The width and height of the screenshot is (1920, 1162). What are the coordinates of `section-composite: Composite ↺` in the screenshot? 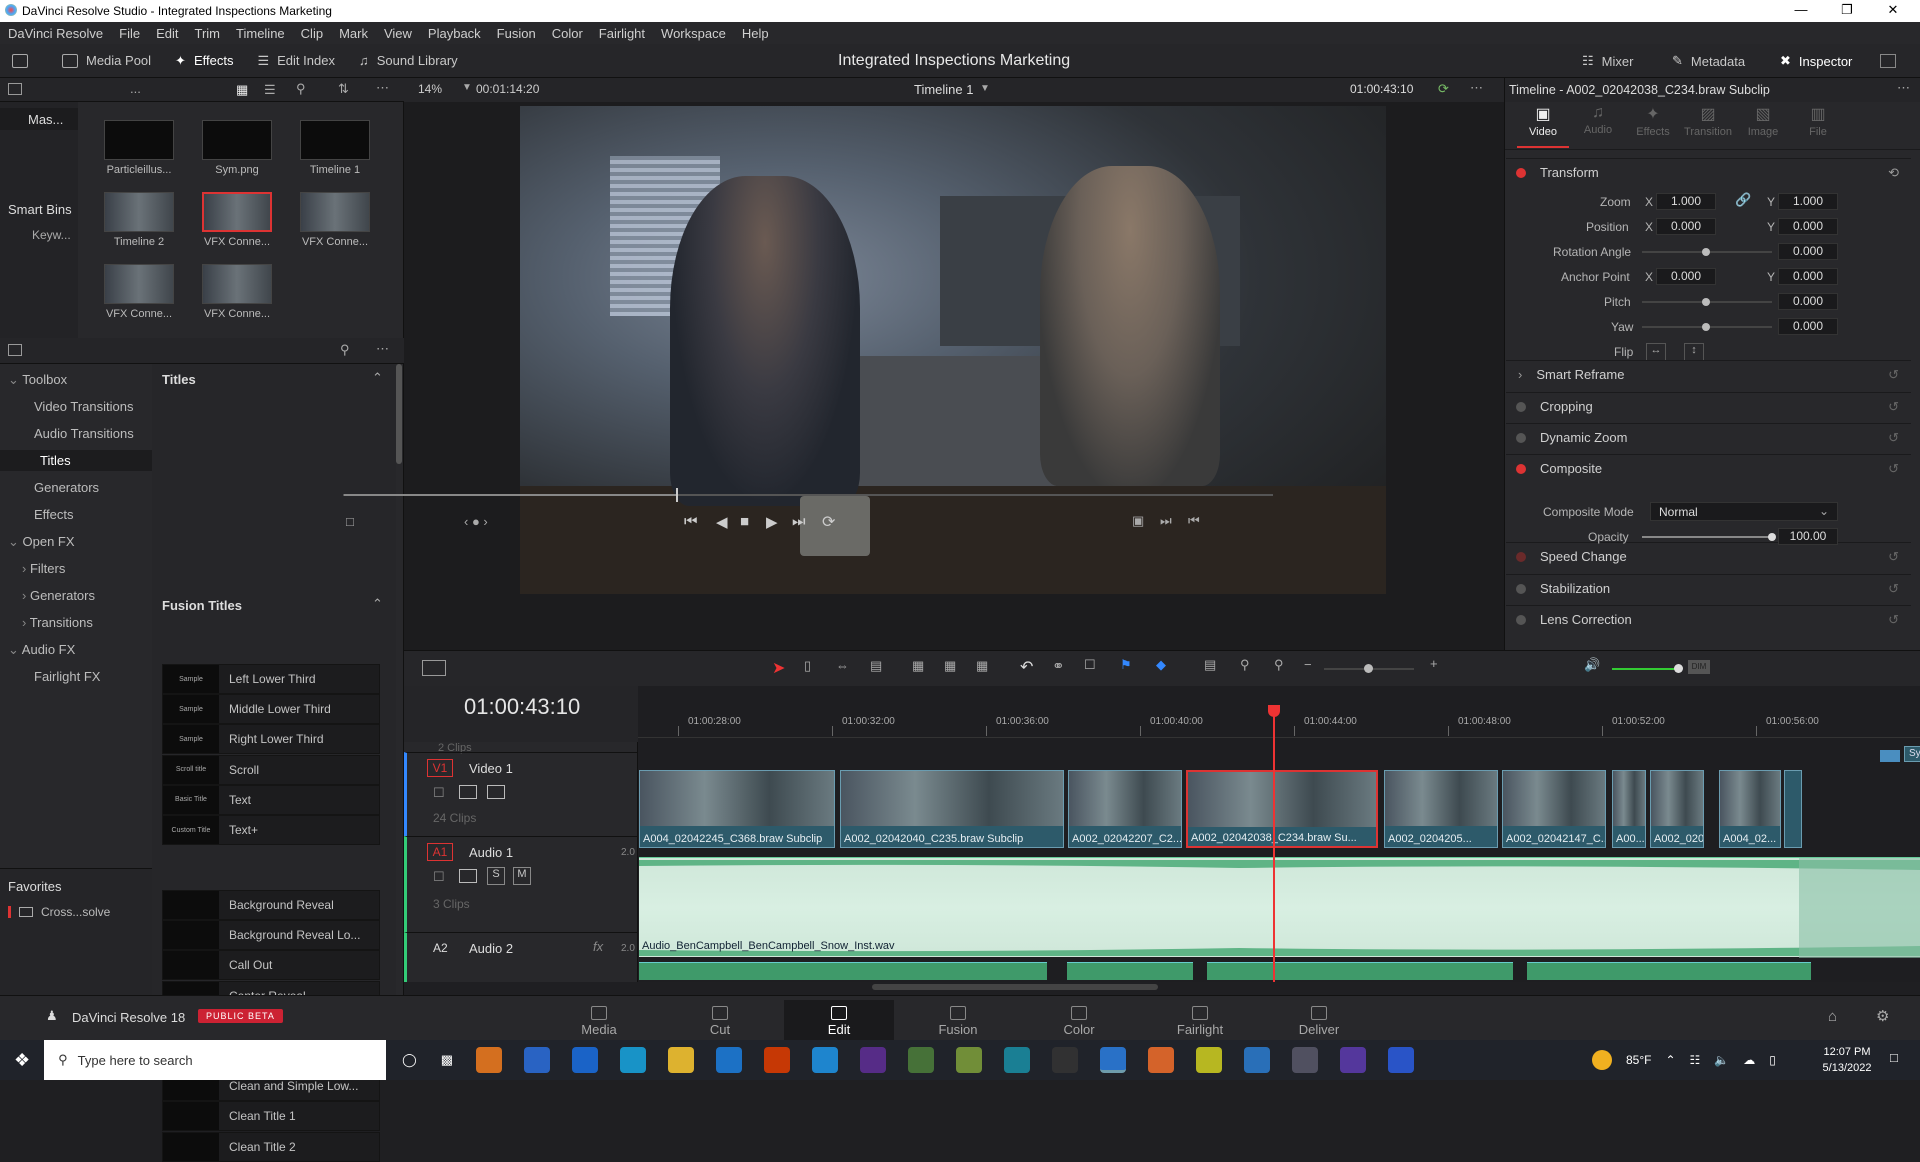 It's located at (1708, 468).